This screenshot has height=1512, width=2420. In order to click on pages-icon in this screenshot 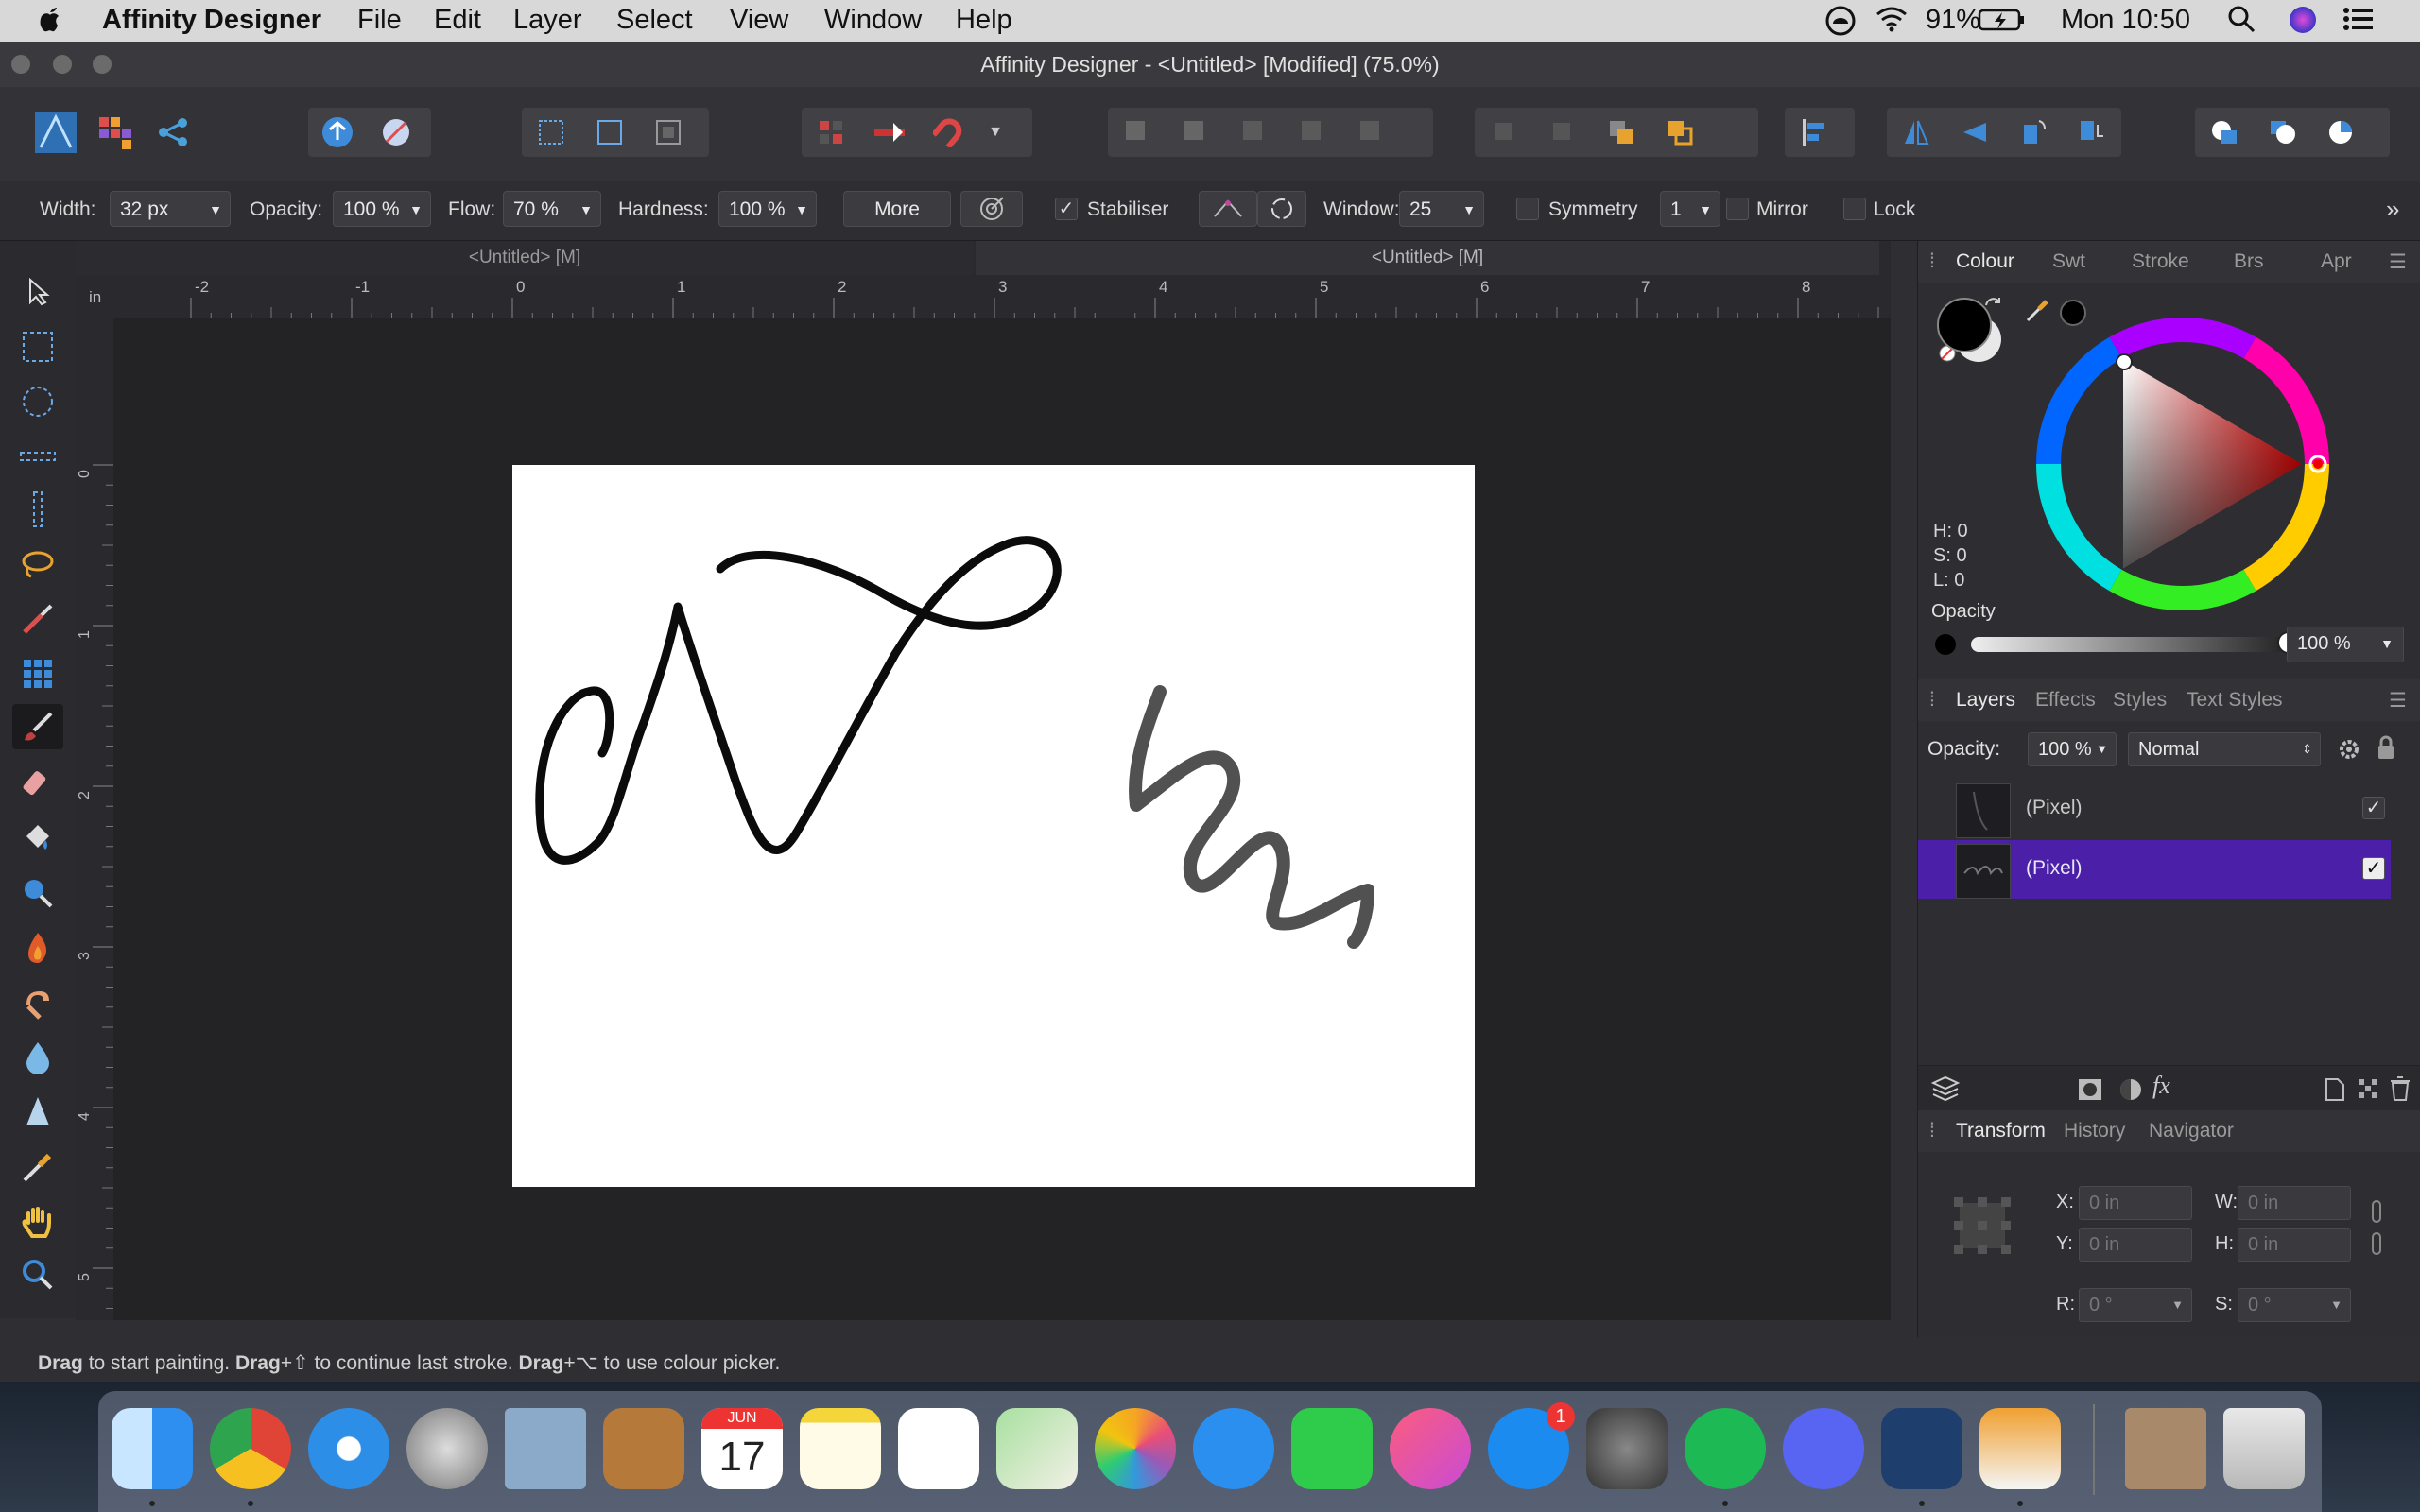, I will do `click(2020, 1448)`.